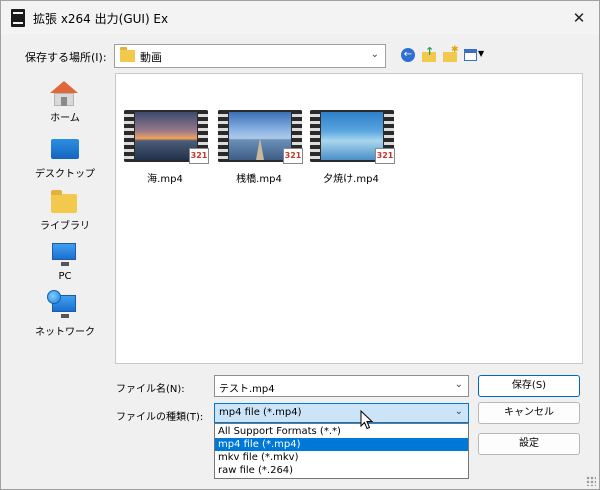 This screenshot has width=600, height=490. I want to click on back-icon: ←, so click(408, 55).